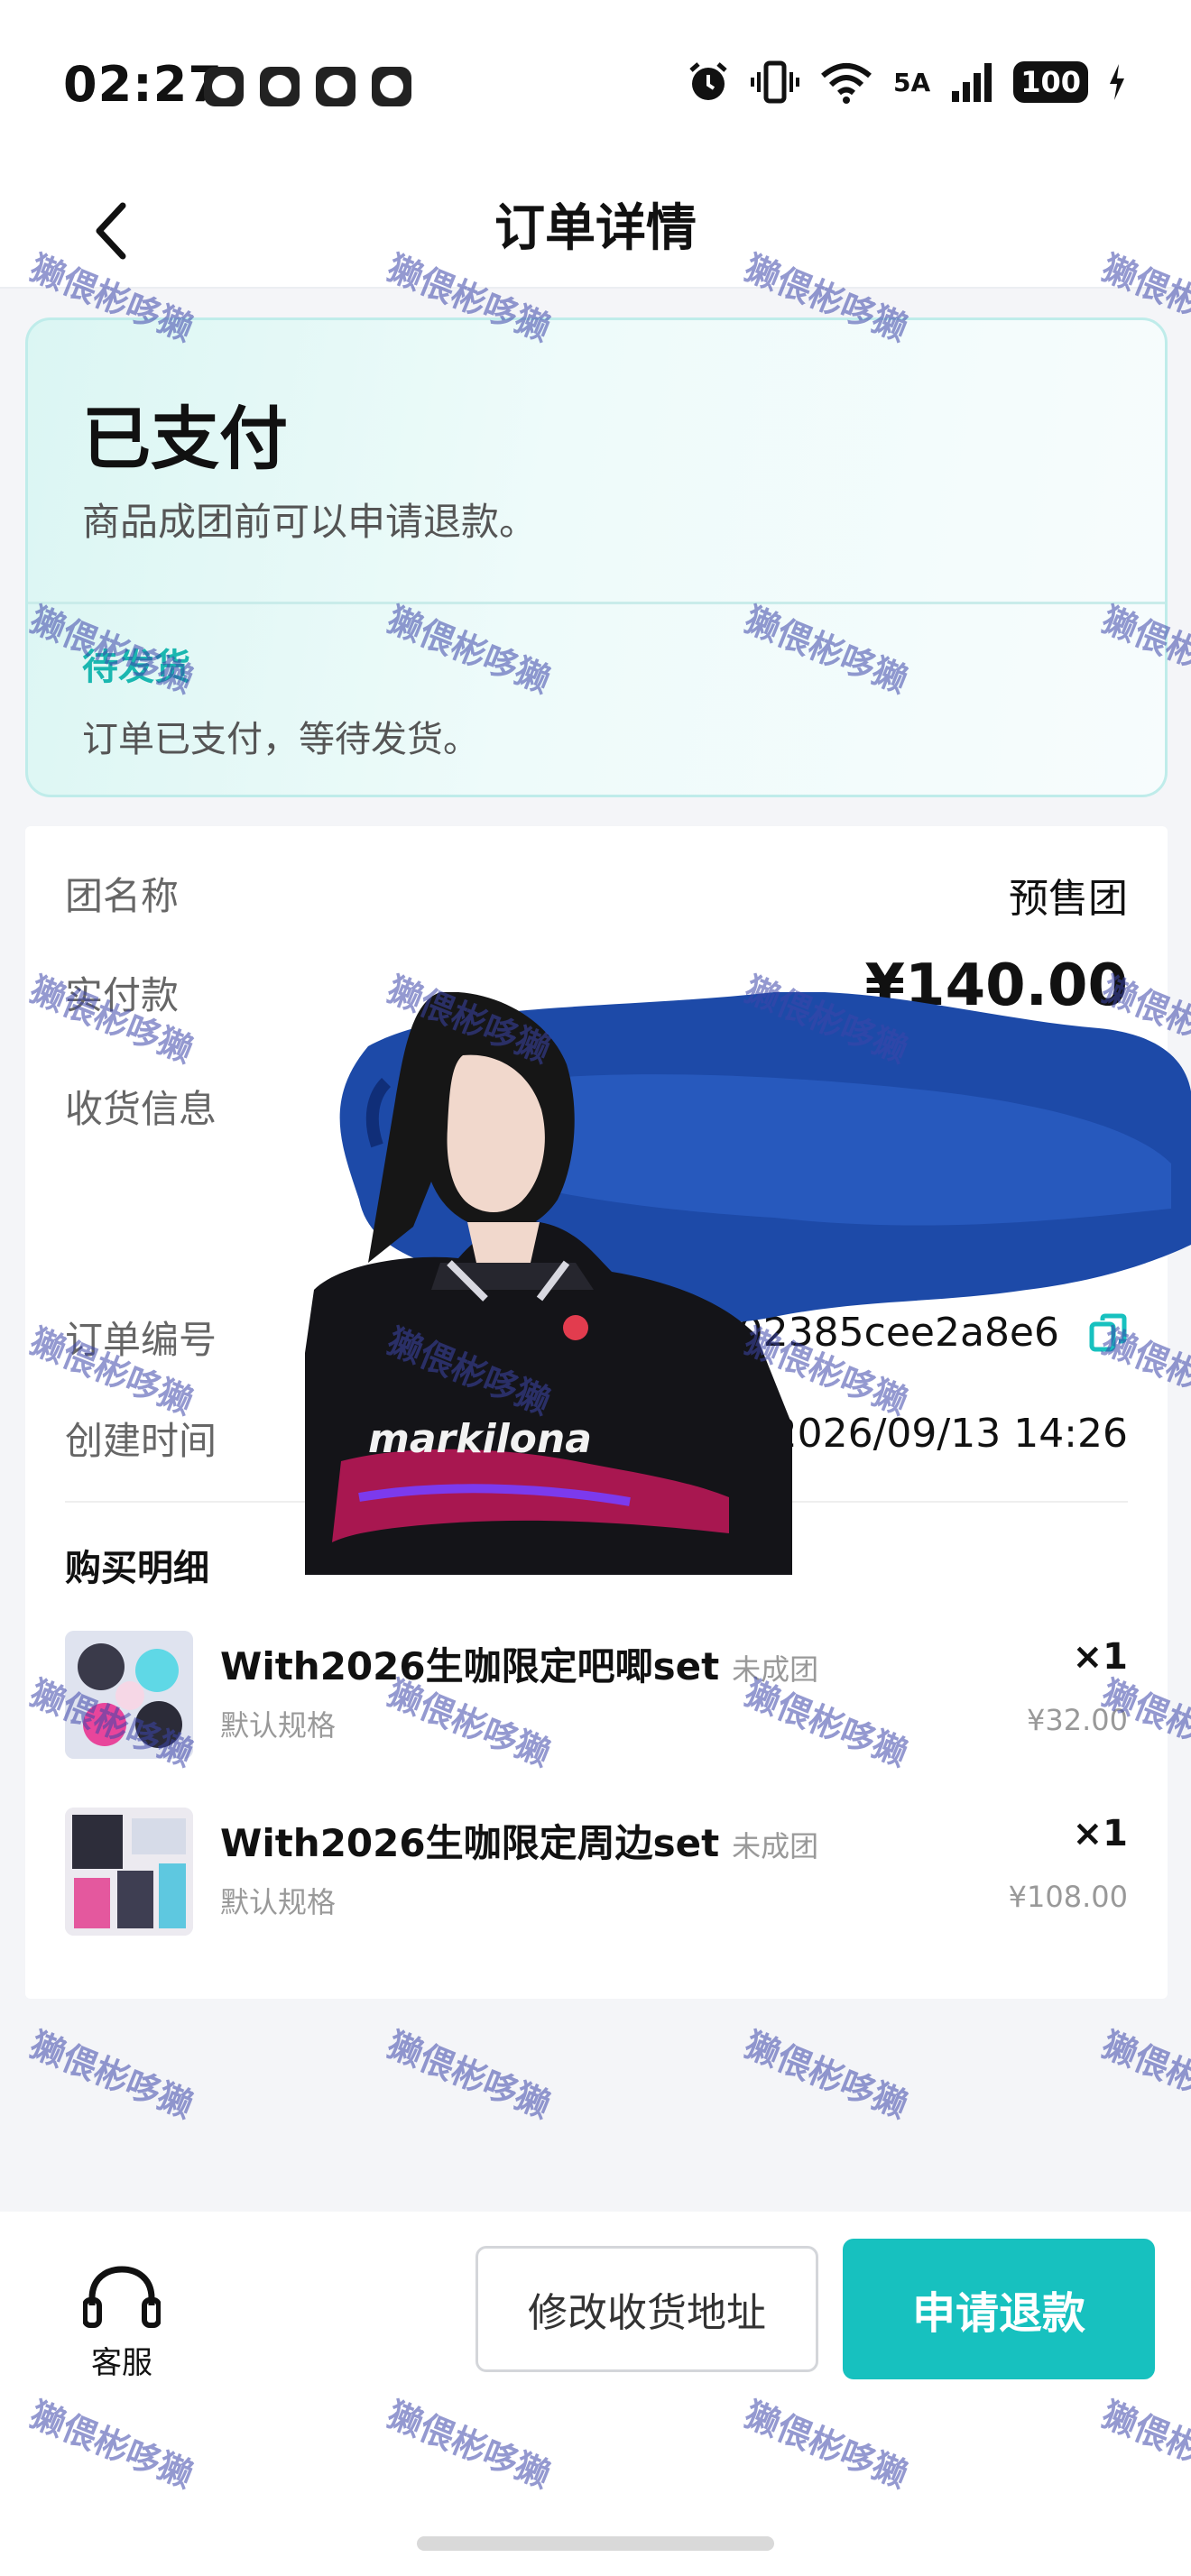 Image resolution: width=1191 pixels, height=2576 pixels. What do you see at coordinates (470, 1666) in the screenshot?
I see `item-name-text: With2026生咖限定吧唧set` at bounding box center [470, 1666].